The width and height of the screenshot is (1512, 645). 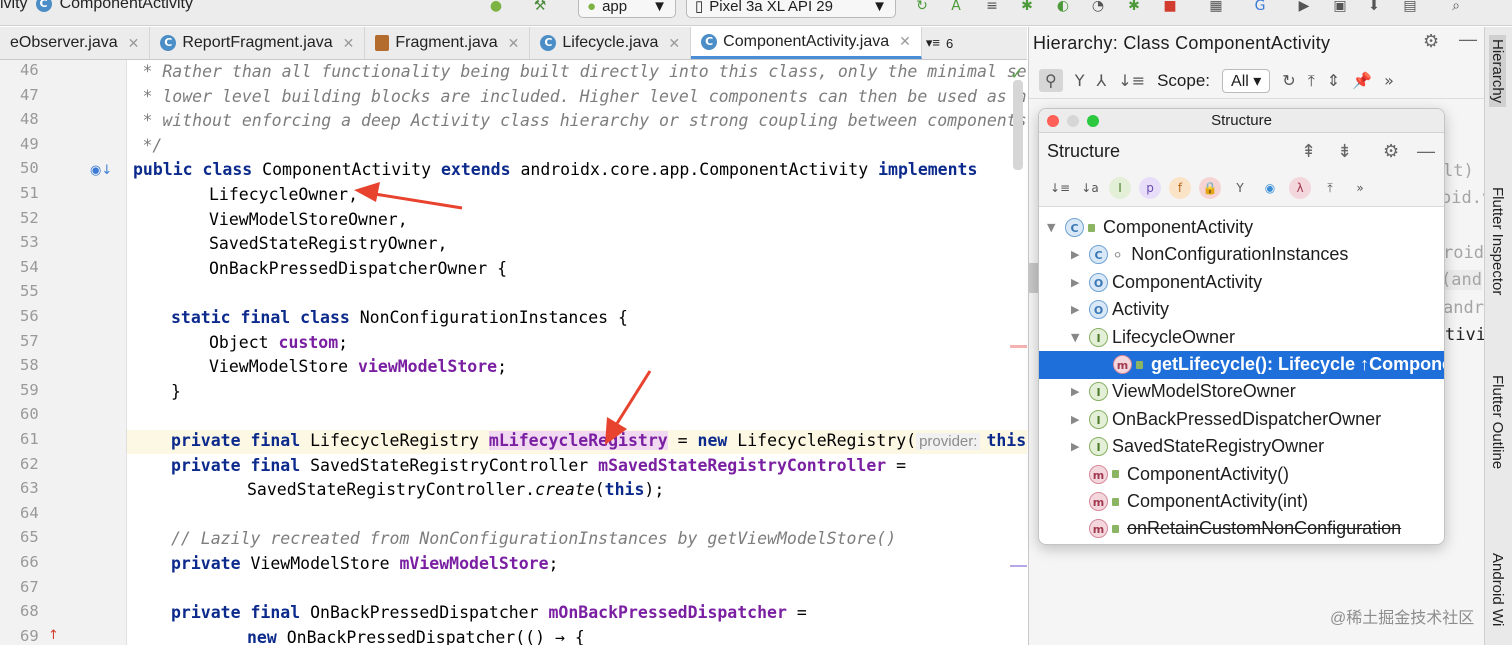 I want to click on class-icon: C, so click(x=548, y=43).